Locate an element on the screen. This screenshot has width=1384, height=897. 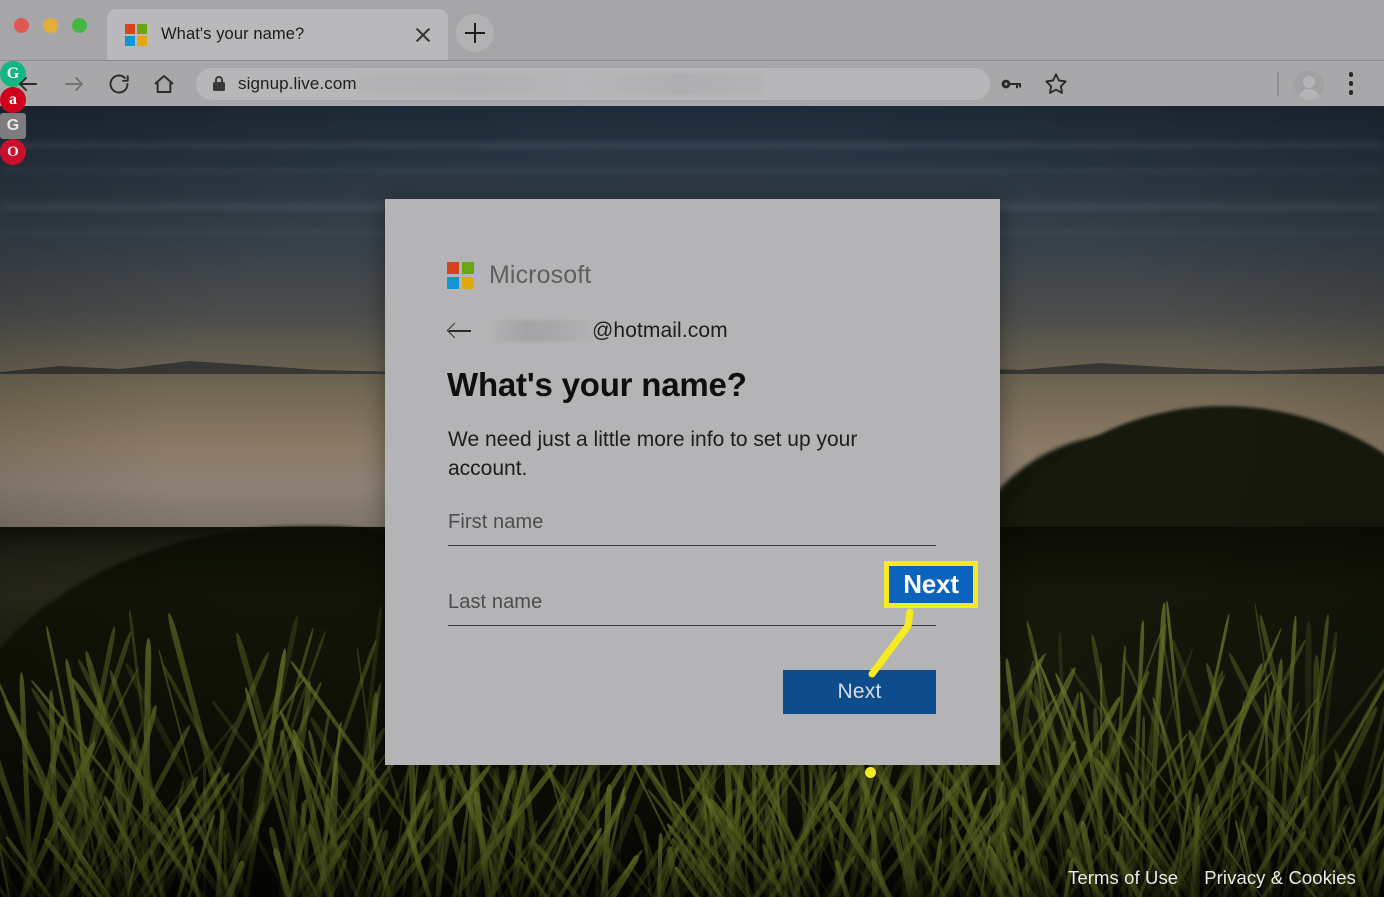
plus-icon is located at coordinates (475, 33).